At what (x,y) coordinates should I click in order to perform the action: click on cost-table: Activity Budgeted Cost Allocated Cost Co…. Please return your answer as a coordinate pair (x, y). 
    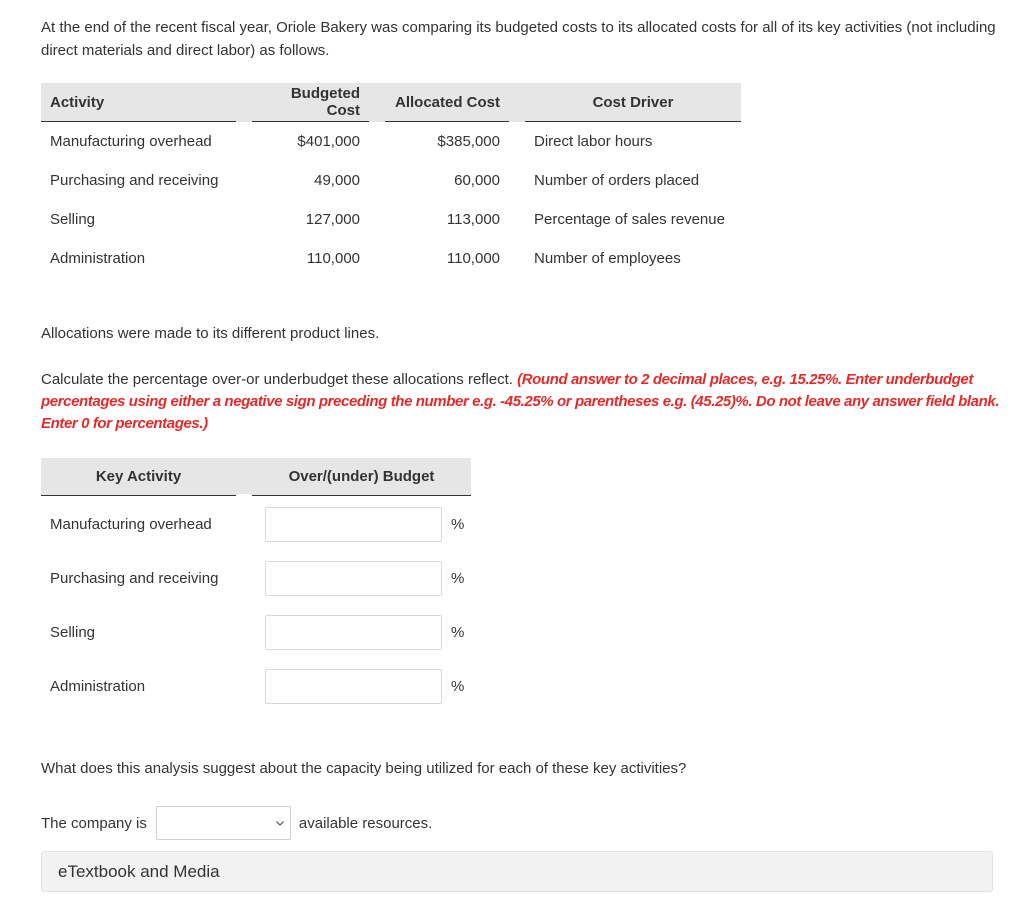
    Looking at the image, I should click on (391, 180).